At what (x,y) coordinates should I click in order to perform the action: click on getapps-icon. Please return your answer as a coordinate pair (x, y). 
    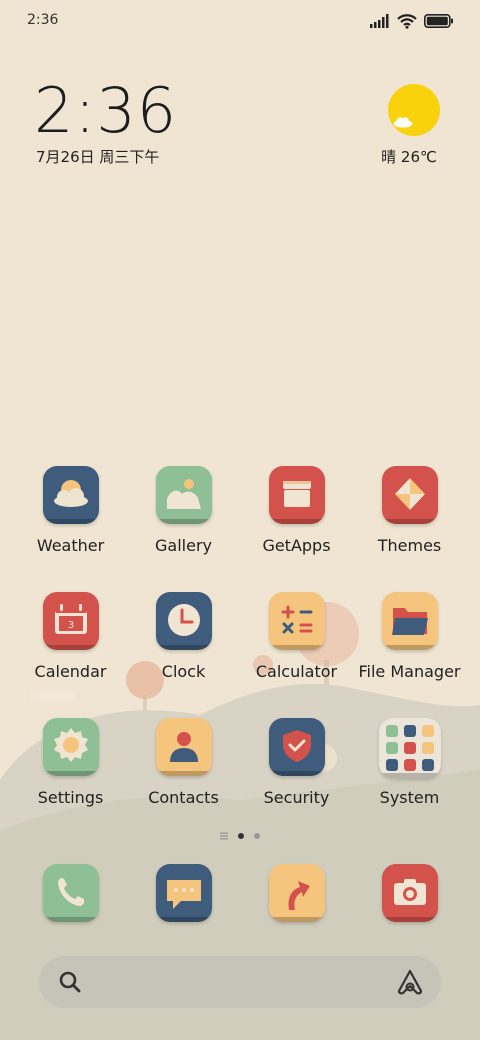
    Looking at the image, I should click on (296, 495).